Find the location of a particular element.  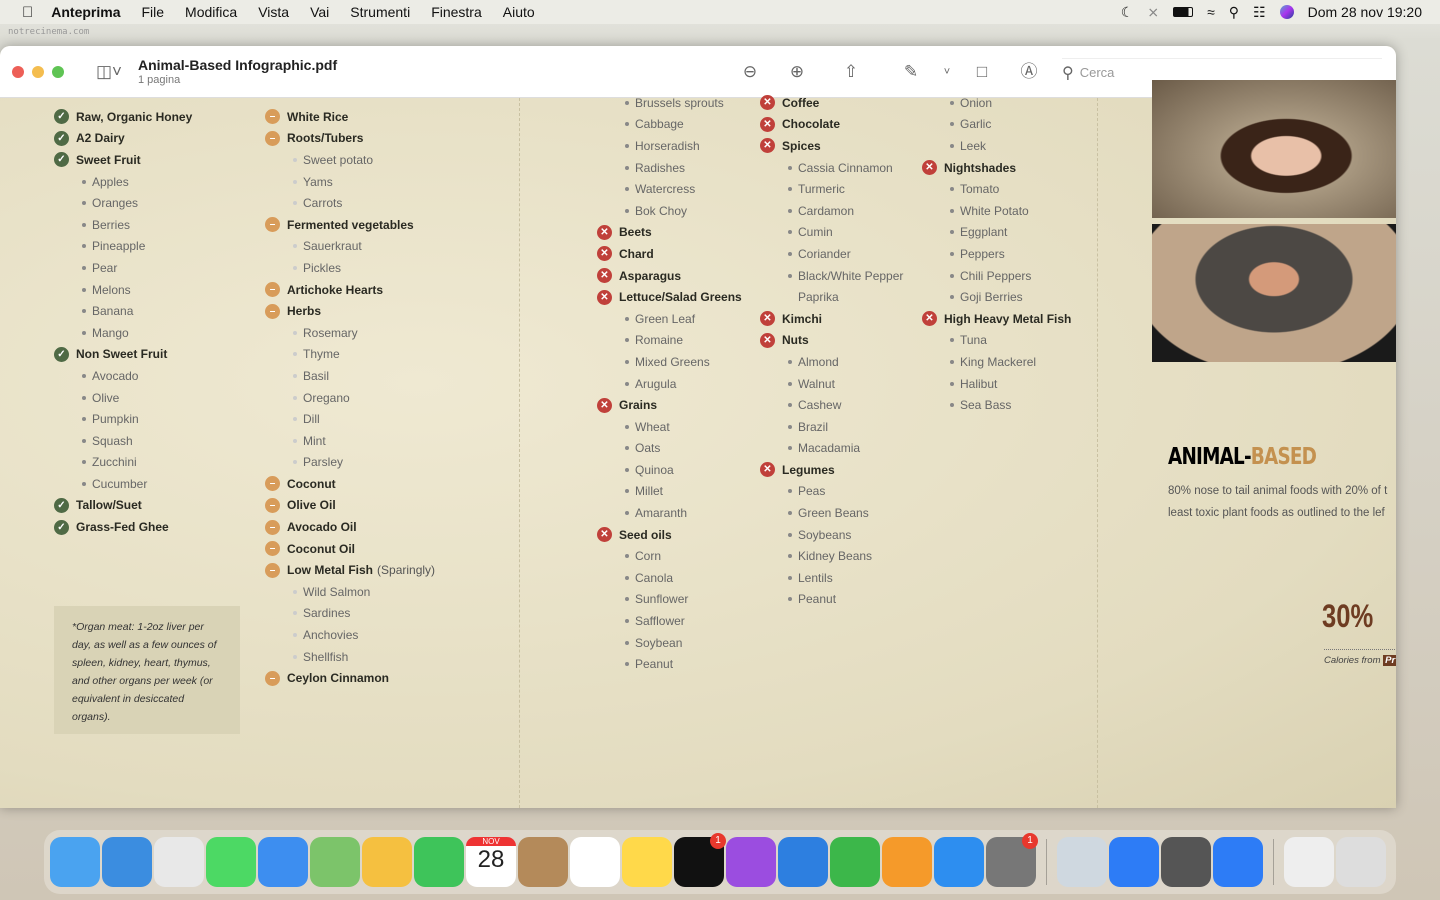

dock-zoom-icon is located at coordinates (1134, 862).